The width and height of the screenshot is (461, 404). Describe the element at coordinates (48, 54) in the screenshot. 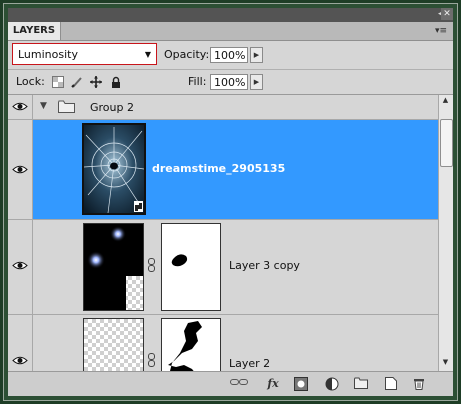

I see `blend-mode-value: Luminosity` at that location.